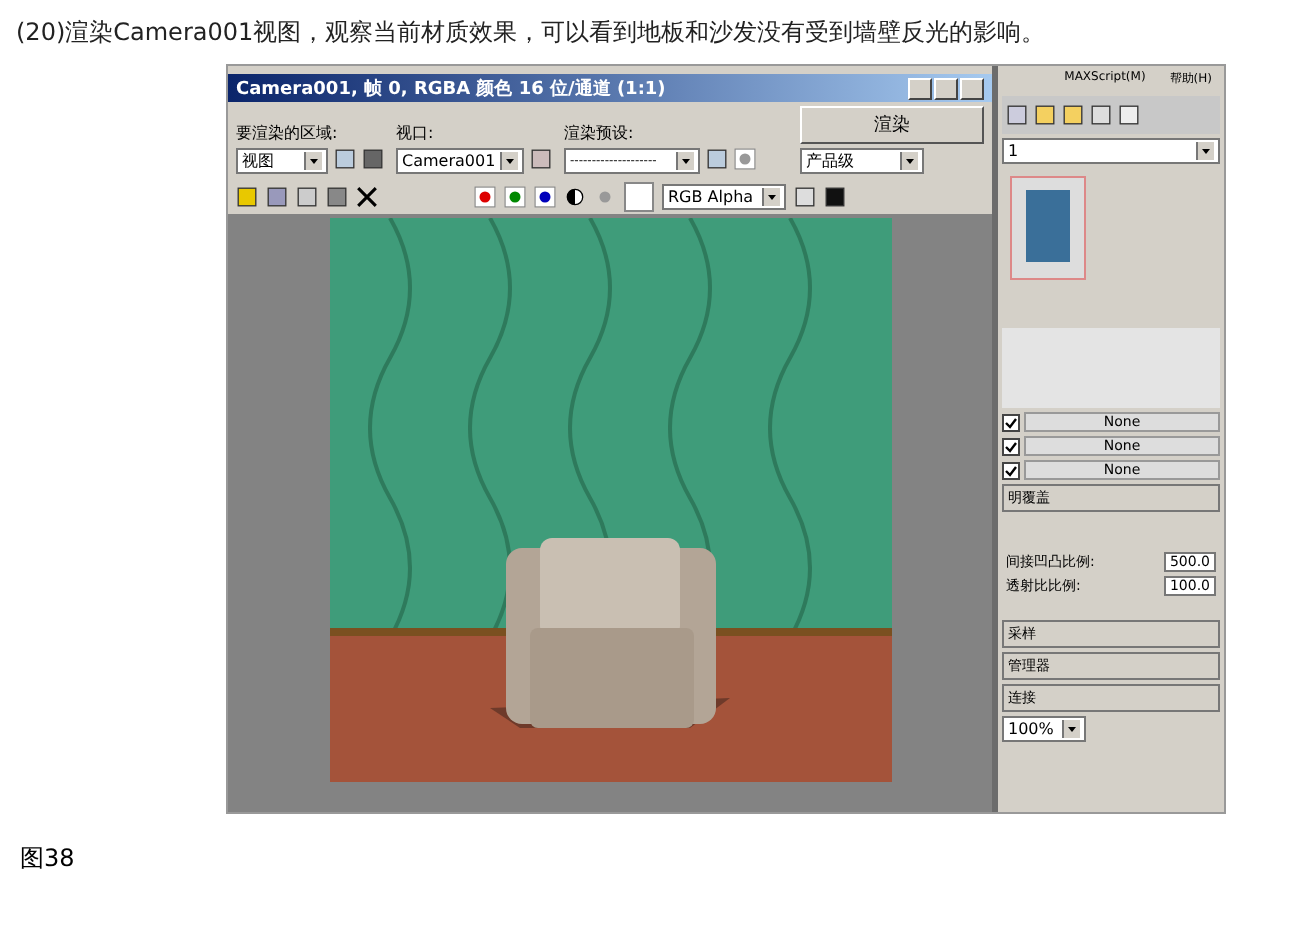 This screenshot has height=926, width=1300. Describe the element at coordinates (1044, 729) in the screenshot. I see `zoom-dropdown: 100%` at that location.